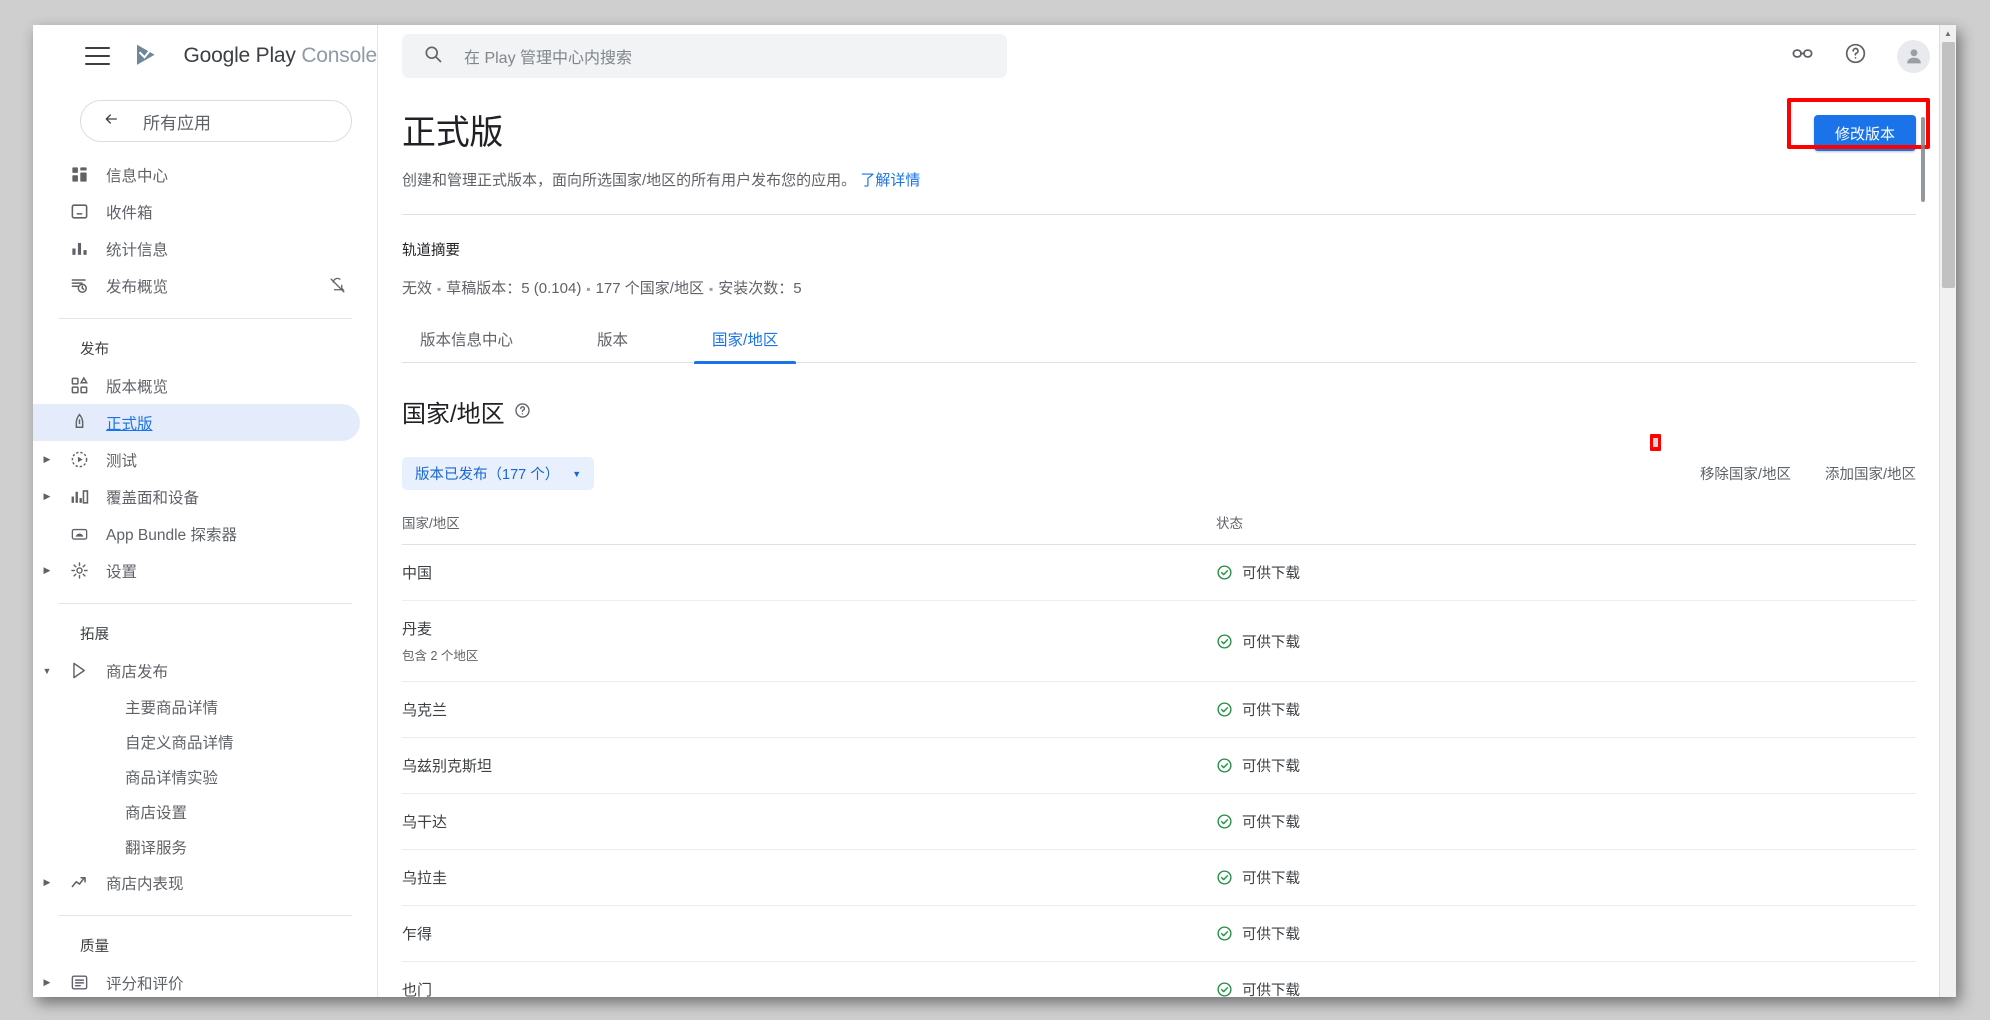 This screenshot has width=1990, height=1020. I want to click on sidebar-item-main-store-listing: 主要商品详情, so click(196, 706).